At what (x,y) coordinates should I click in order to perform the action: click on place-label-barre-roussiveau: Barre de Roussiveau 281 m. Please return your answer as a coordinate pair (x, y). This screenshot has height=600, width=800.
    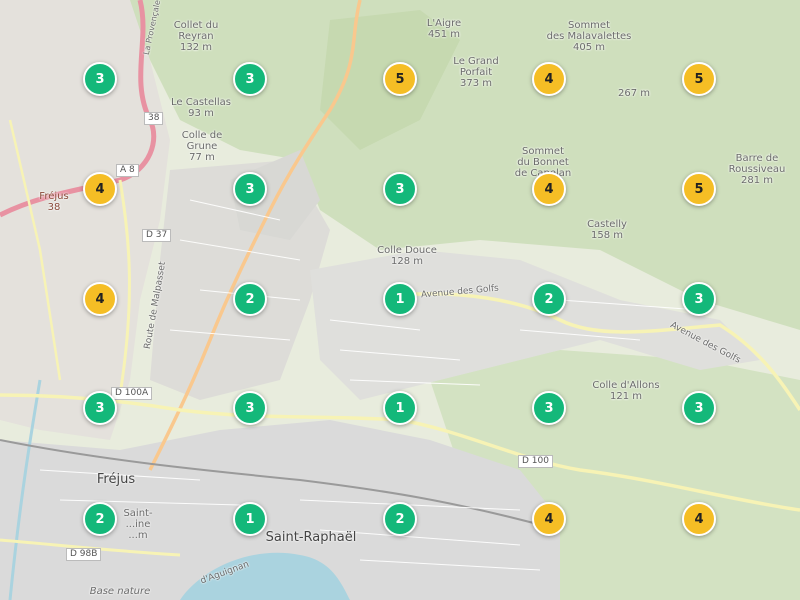
    Looking at the image, I should click on (757, 169).